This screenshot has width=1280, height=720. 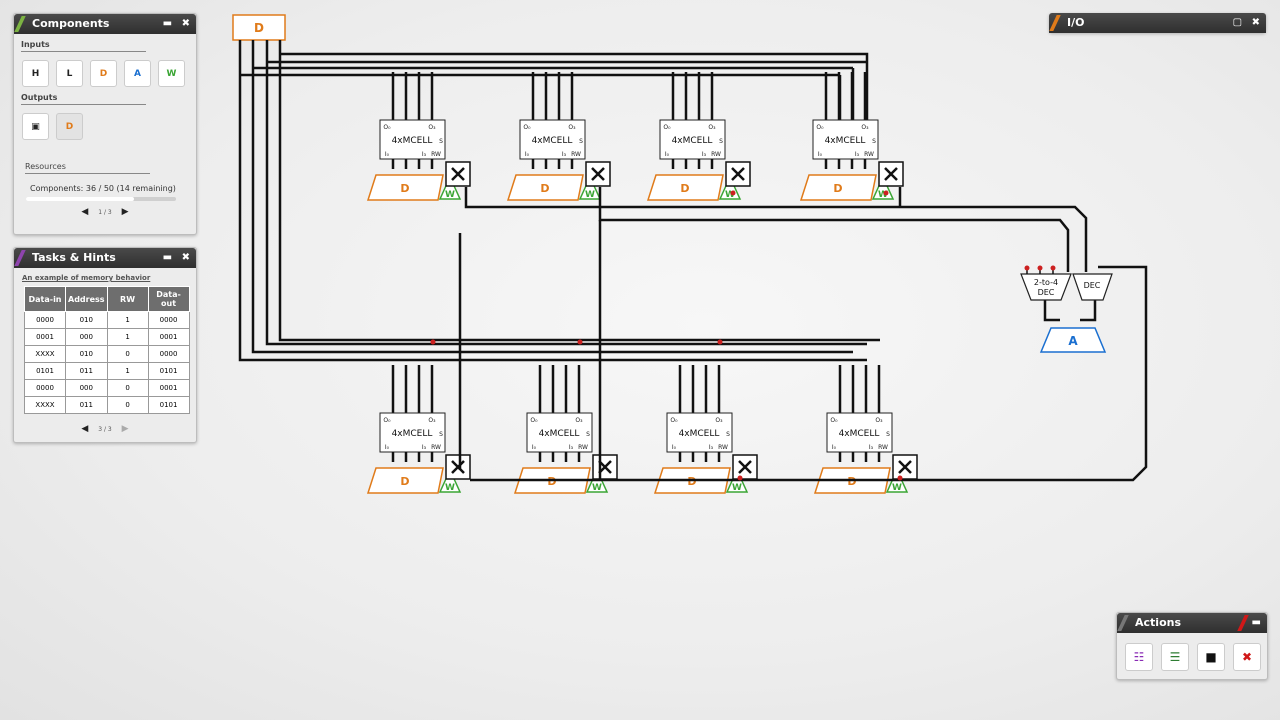 What do you see at coordinates (86, 371) in the screenshot?
I see `table-cell: 011` at bounding box center [86, 371].